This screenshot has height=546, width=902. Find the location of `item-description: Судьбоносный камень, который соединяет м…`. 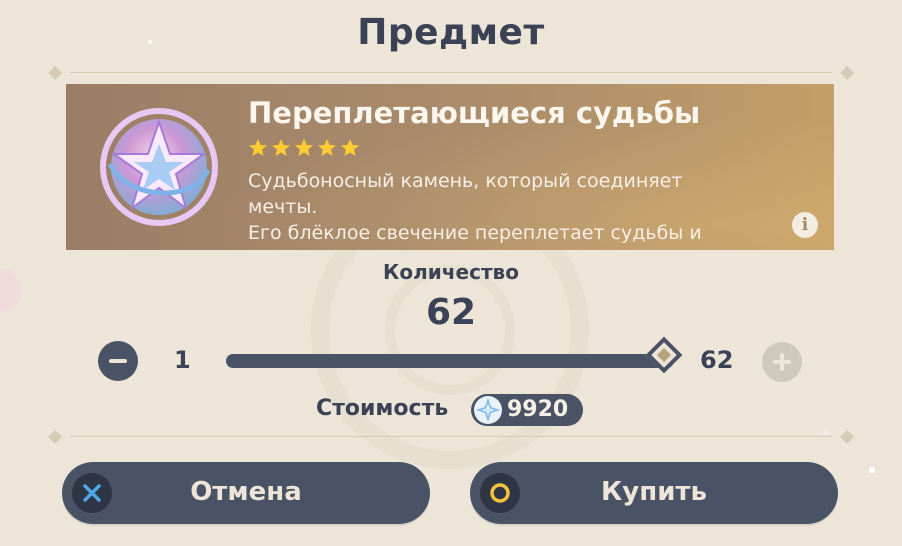

item-description: Судьбоносный камень, который соединяет м… is located at coordinates (518, 207).